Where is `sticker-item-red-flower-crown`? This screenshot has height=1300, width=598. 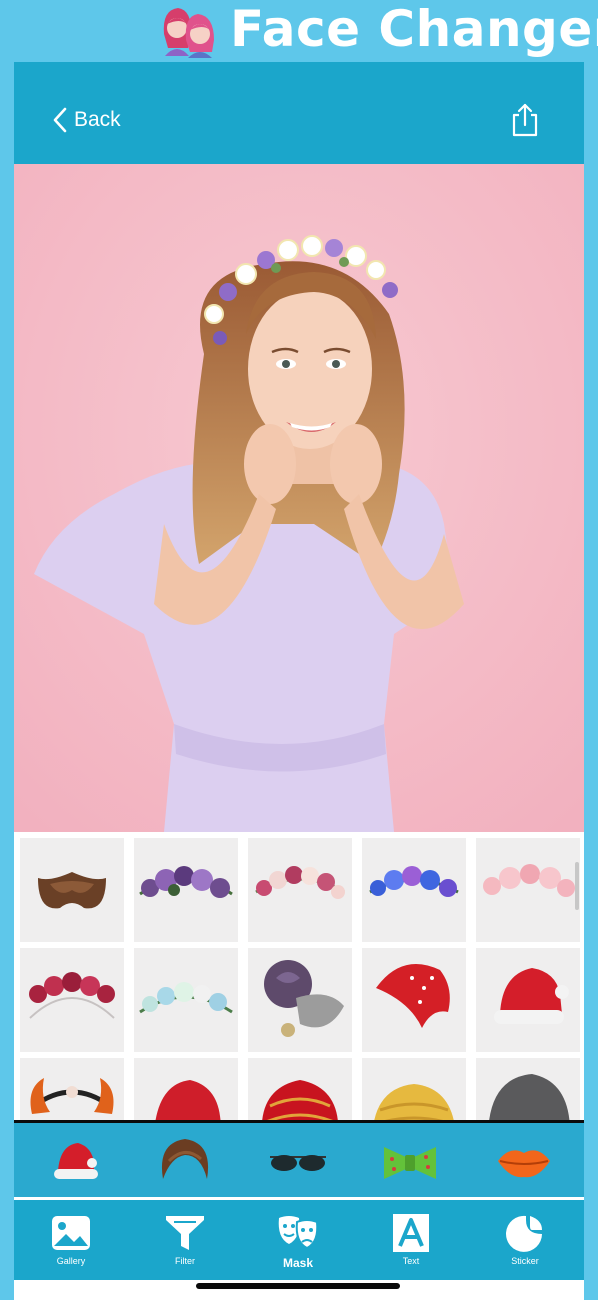
sticker-item-red-flower-crown is located at coordinates (72, 1000).